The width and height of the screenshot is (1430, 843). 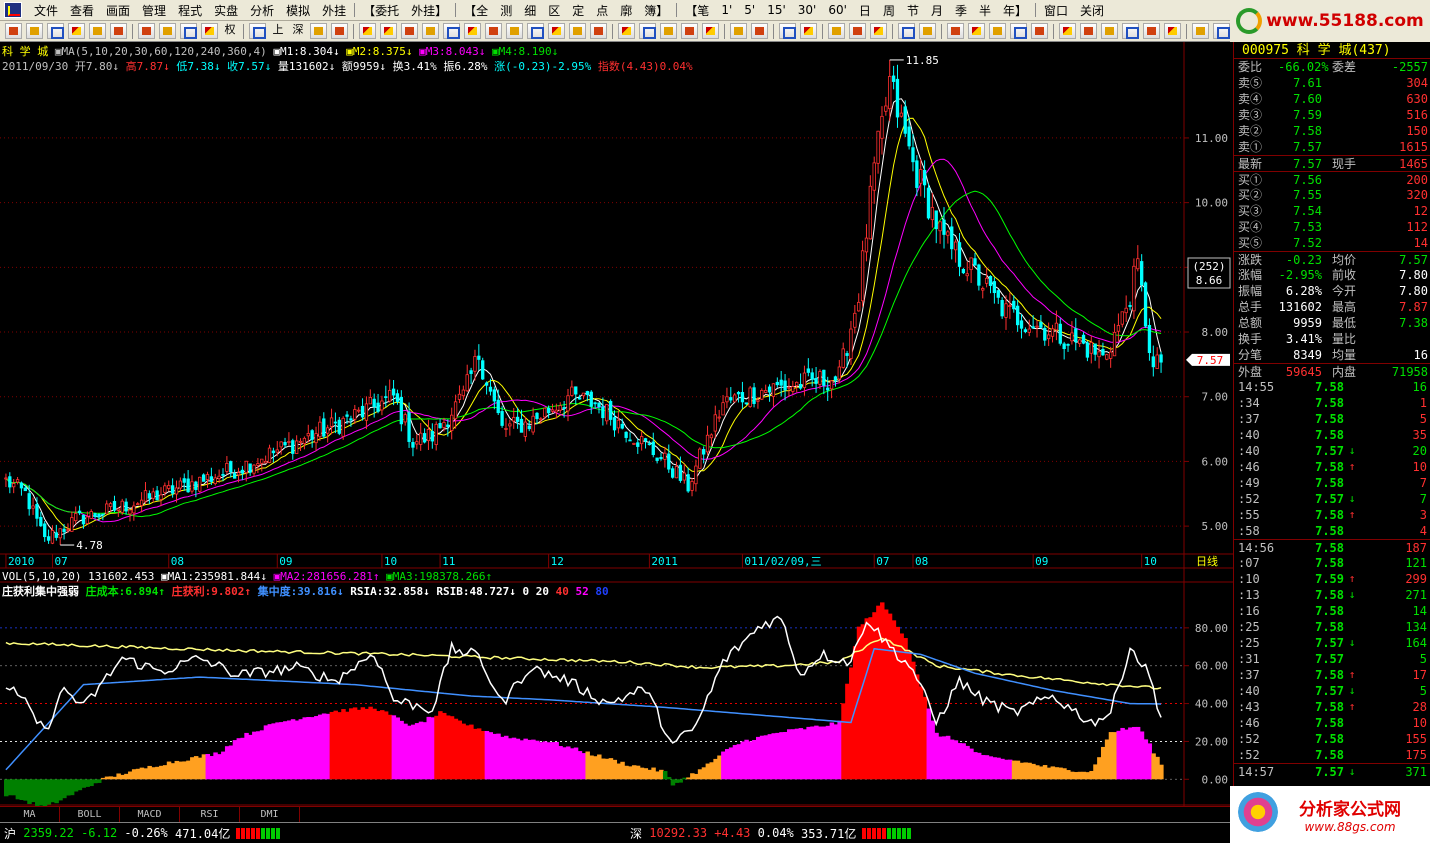 What do you see at coordinates (230, 31) in the screenshot?
I see `toolbar-quan-button: 权` at bounding box center [230, 31].